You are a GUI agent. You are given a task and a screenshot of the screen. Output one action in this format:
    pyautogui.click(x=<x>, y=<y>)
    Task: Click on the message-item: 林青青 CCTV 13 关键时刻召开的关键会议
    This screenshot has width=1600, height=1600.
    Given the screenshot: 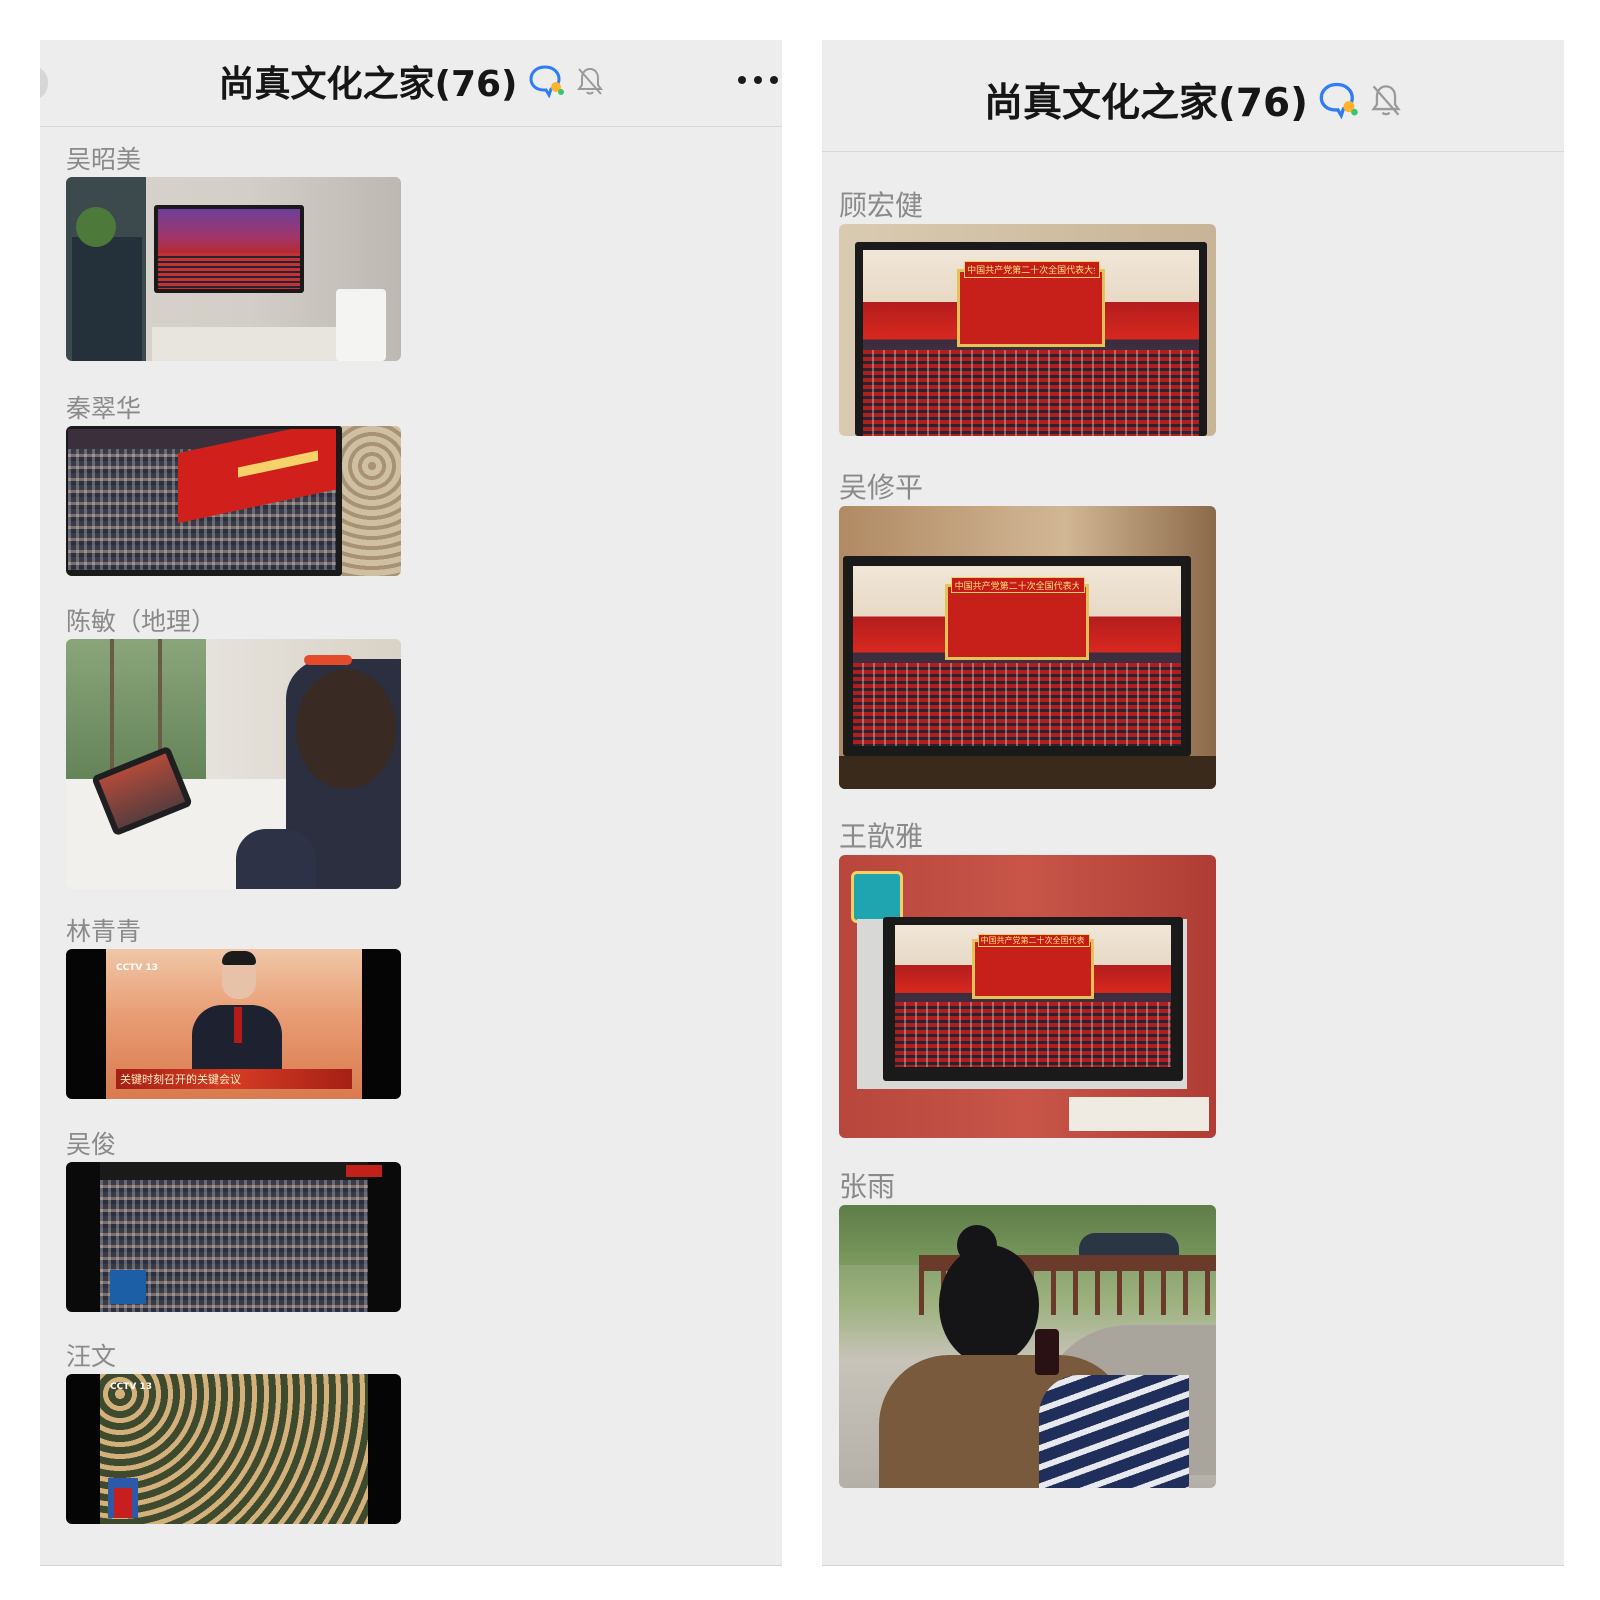 What is the action you would take?
    pyautogui.click(x=236, y=1007)
    